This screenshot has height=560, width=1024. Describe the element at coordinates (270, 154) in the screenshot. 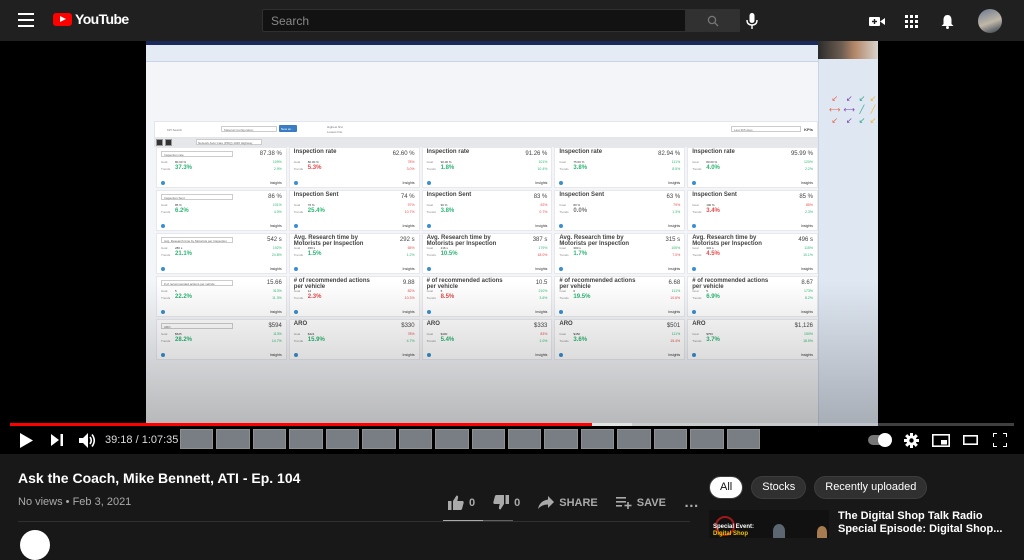

I see `kpi-value: 87.38 %` at that location.